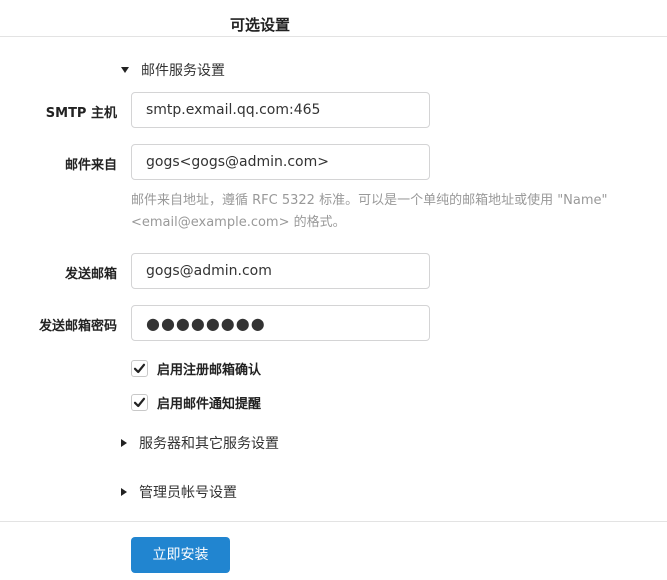 This screenshot has height=580, width=667. What do you see at coordinates (209, 404) in the screenshot?
I see `mail-notify-label: 启用邮件通知提醒` at bounding box center [209, 404].